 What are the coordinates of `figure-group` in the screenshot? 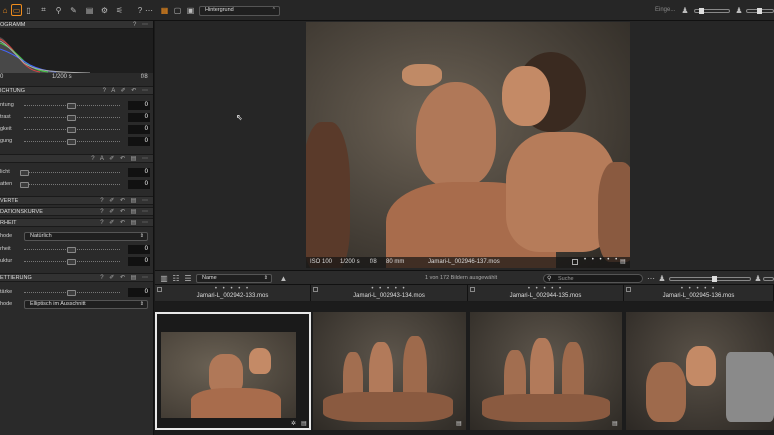 It's located at (546, 408).